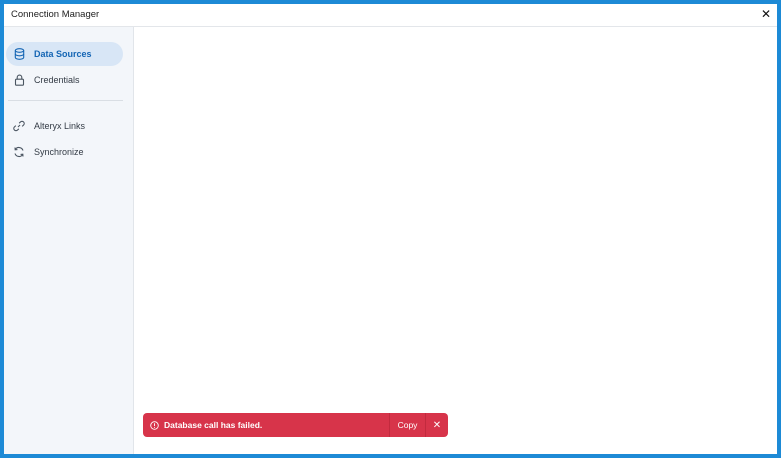 This screenshot has height=458, width=781. What do you see at coordinates (407, 425) in the screenshot?
I see `copy-button: Copy` at bounding box center [407, 425].